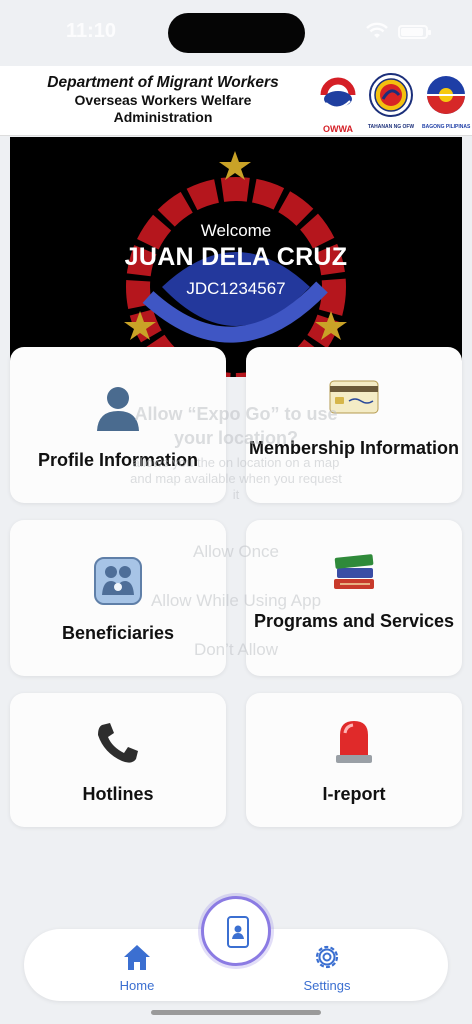 Image resolution: width=472 pixels, height=1024 pixels. Describe the element at coordinates (391, 101) in the screenshot. I see `dmw-seal: TAHANAN NG OFW` at that location.